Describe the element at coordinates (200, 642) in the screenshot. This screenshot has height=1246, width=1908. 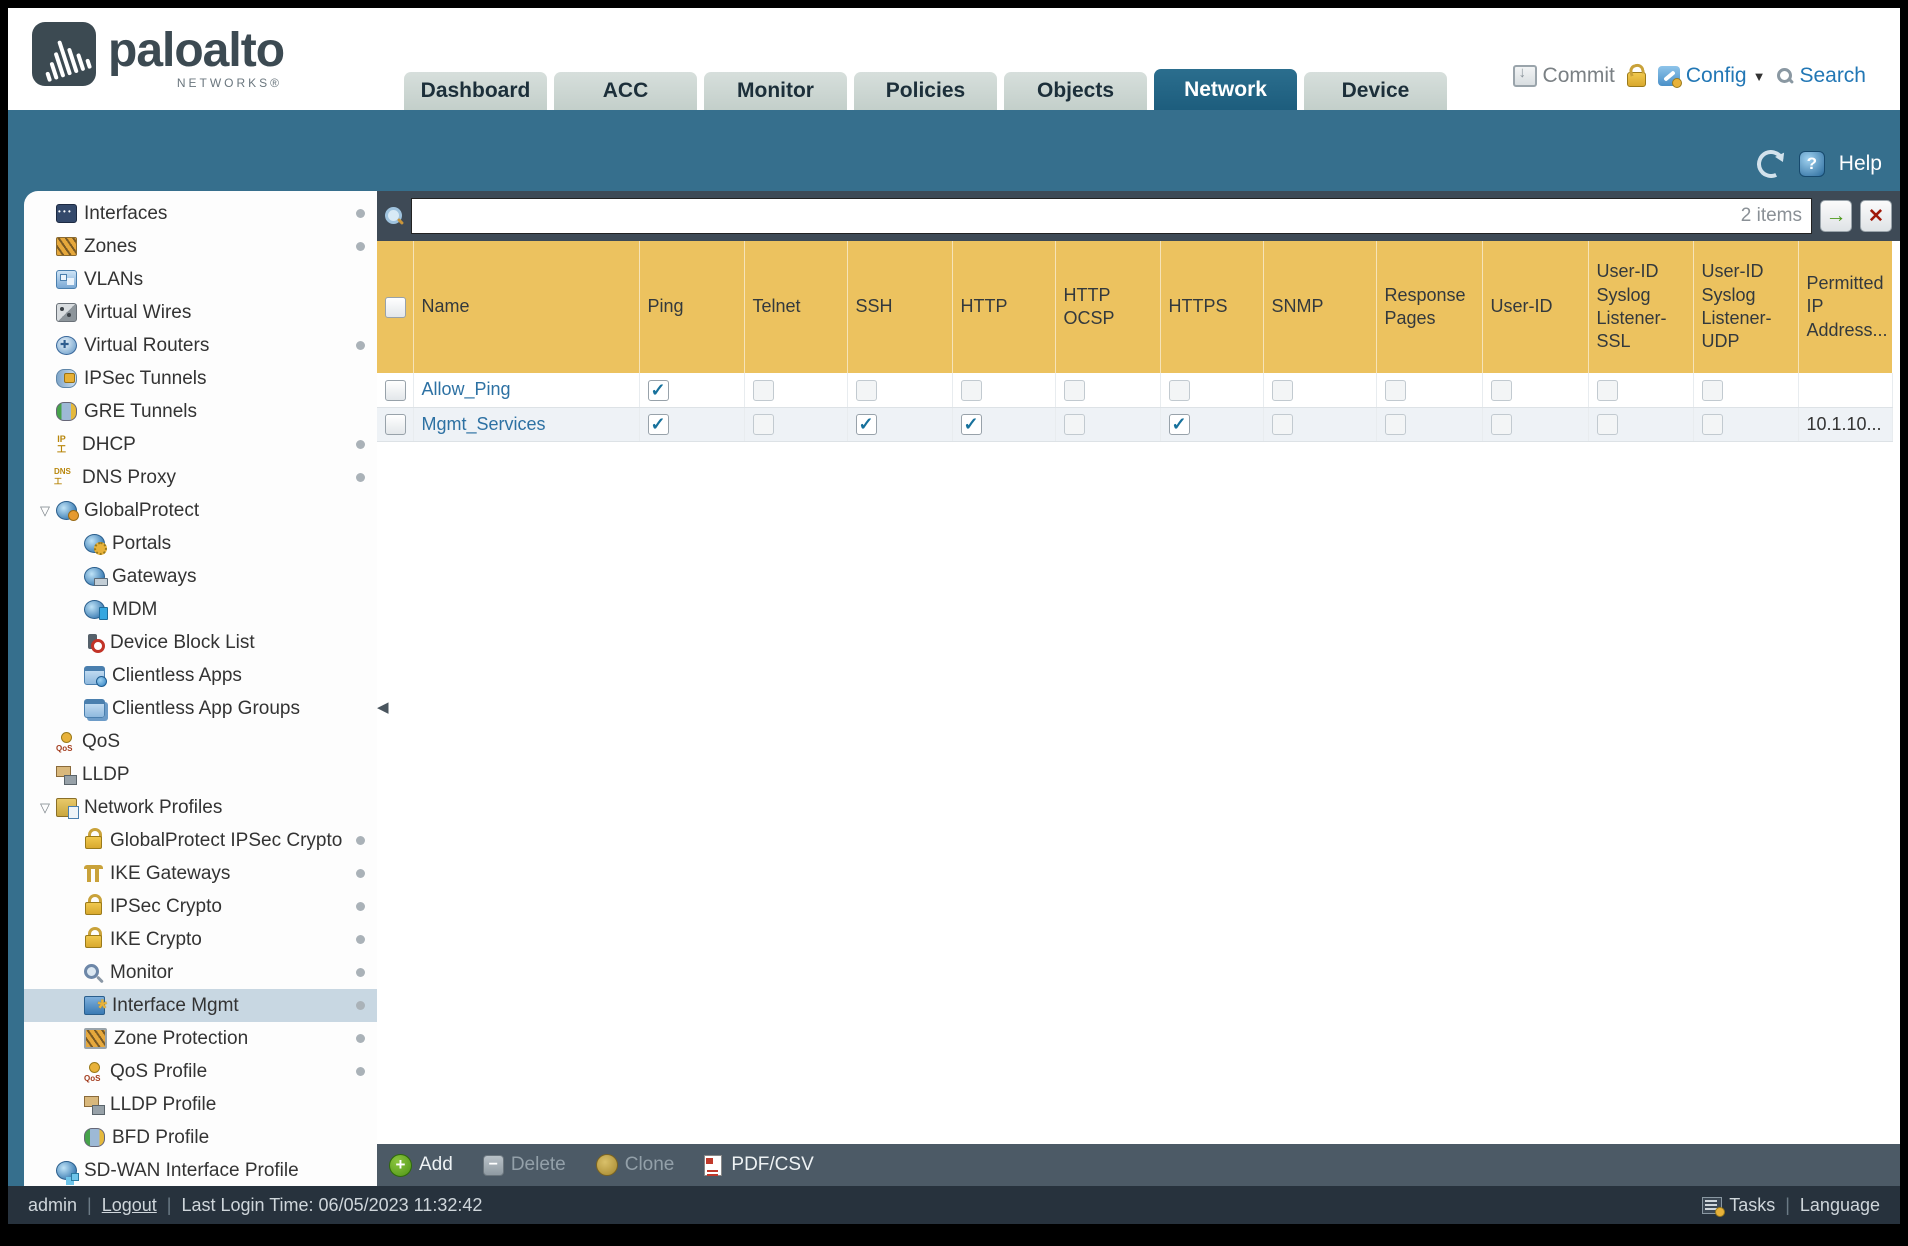
I see `sidebar-item-device-block-list: Device Block List` at that location.